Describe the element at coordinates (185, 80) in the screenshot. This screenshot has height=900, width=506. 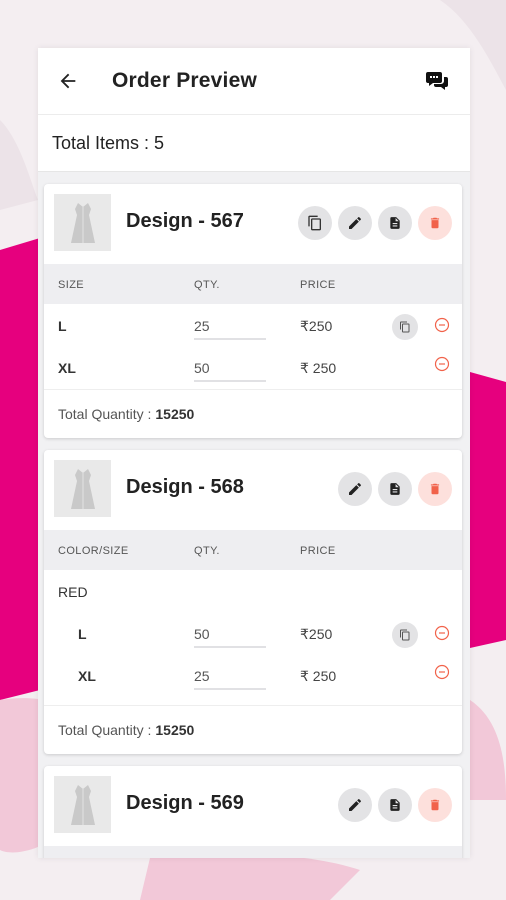
I see `page-title: Order Preview` at that location.